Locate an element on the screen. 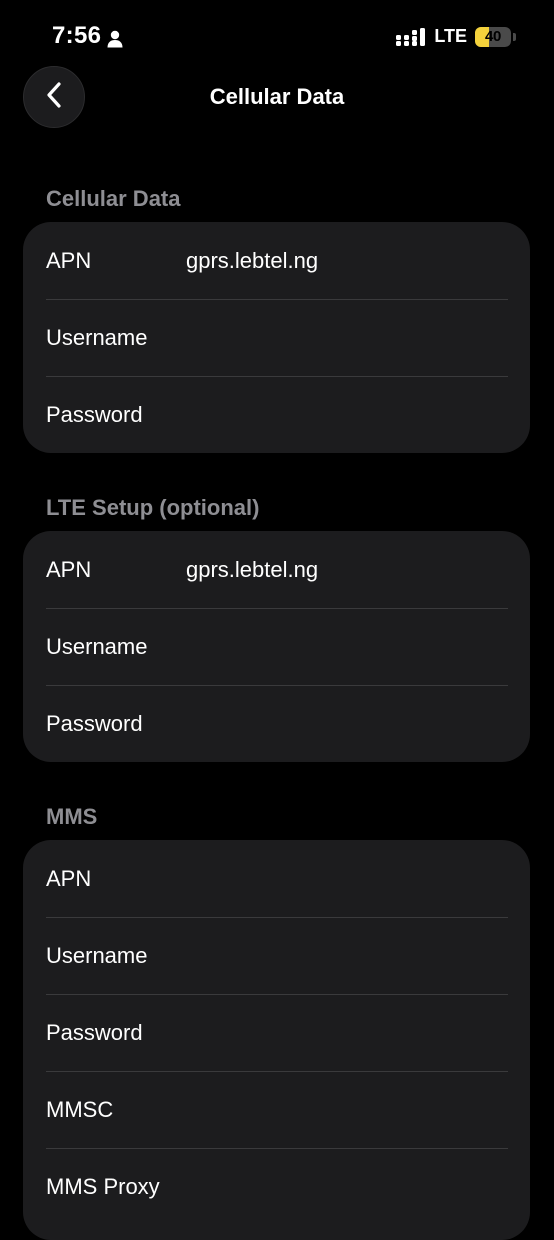  network-type-label: LTE is located at coordinates (450, 36).